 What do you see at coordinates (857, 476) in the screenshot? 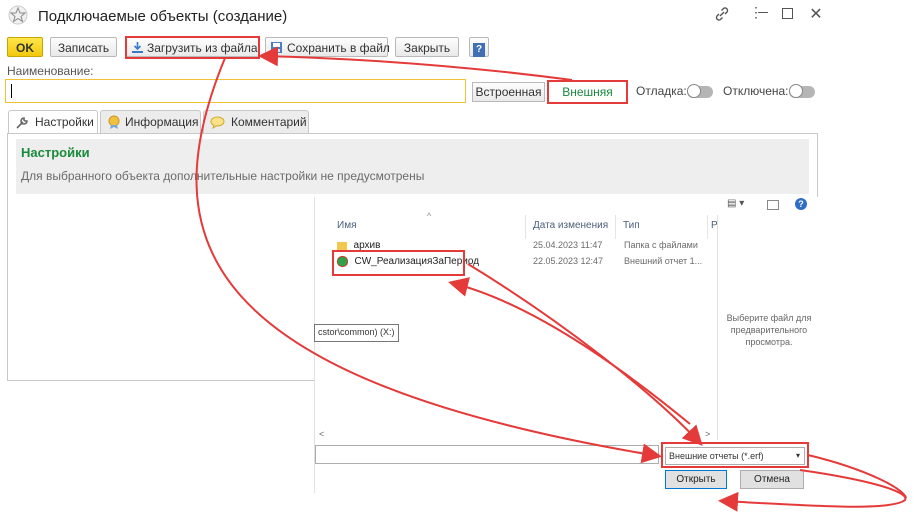
I see `arrow-curve` at bounding box center [857, 476].